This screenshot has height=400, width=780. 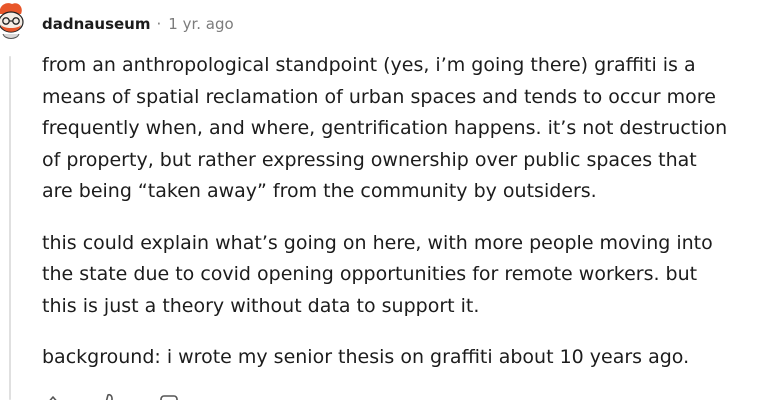 What do you see at coordinates (200, 24) in the screenshot?
I see `timestamp: 1 yr. ago` at bounding box center [200, 24].